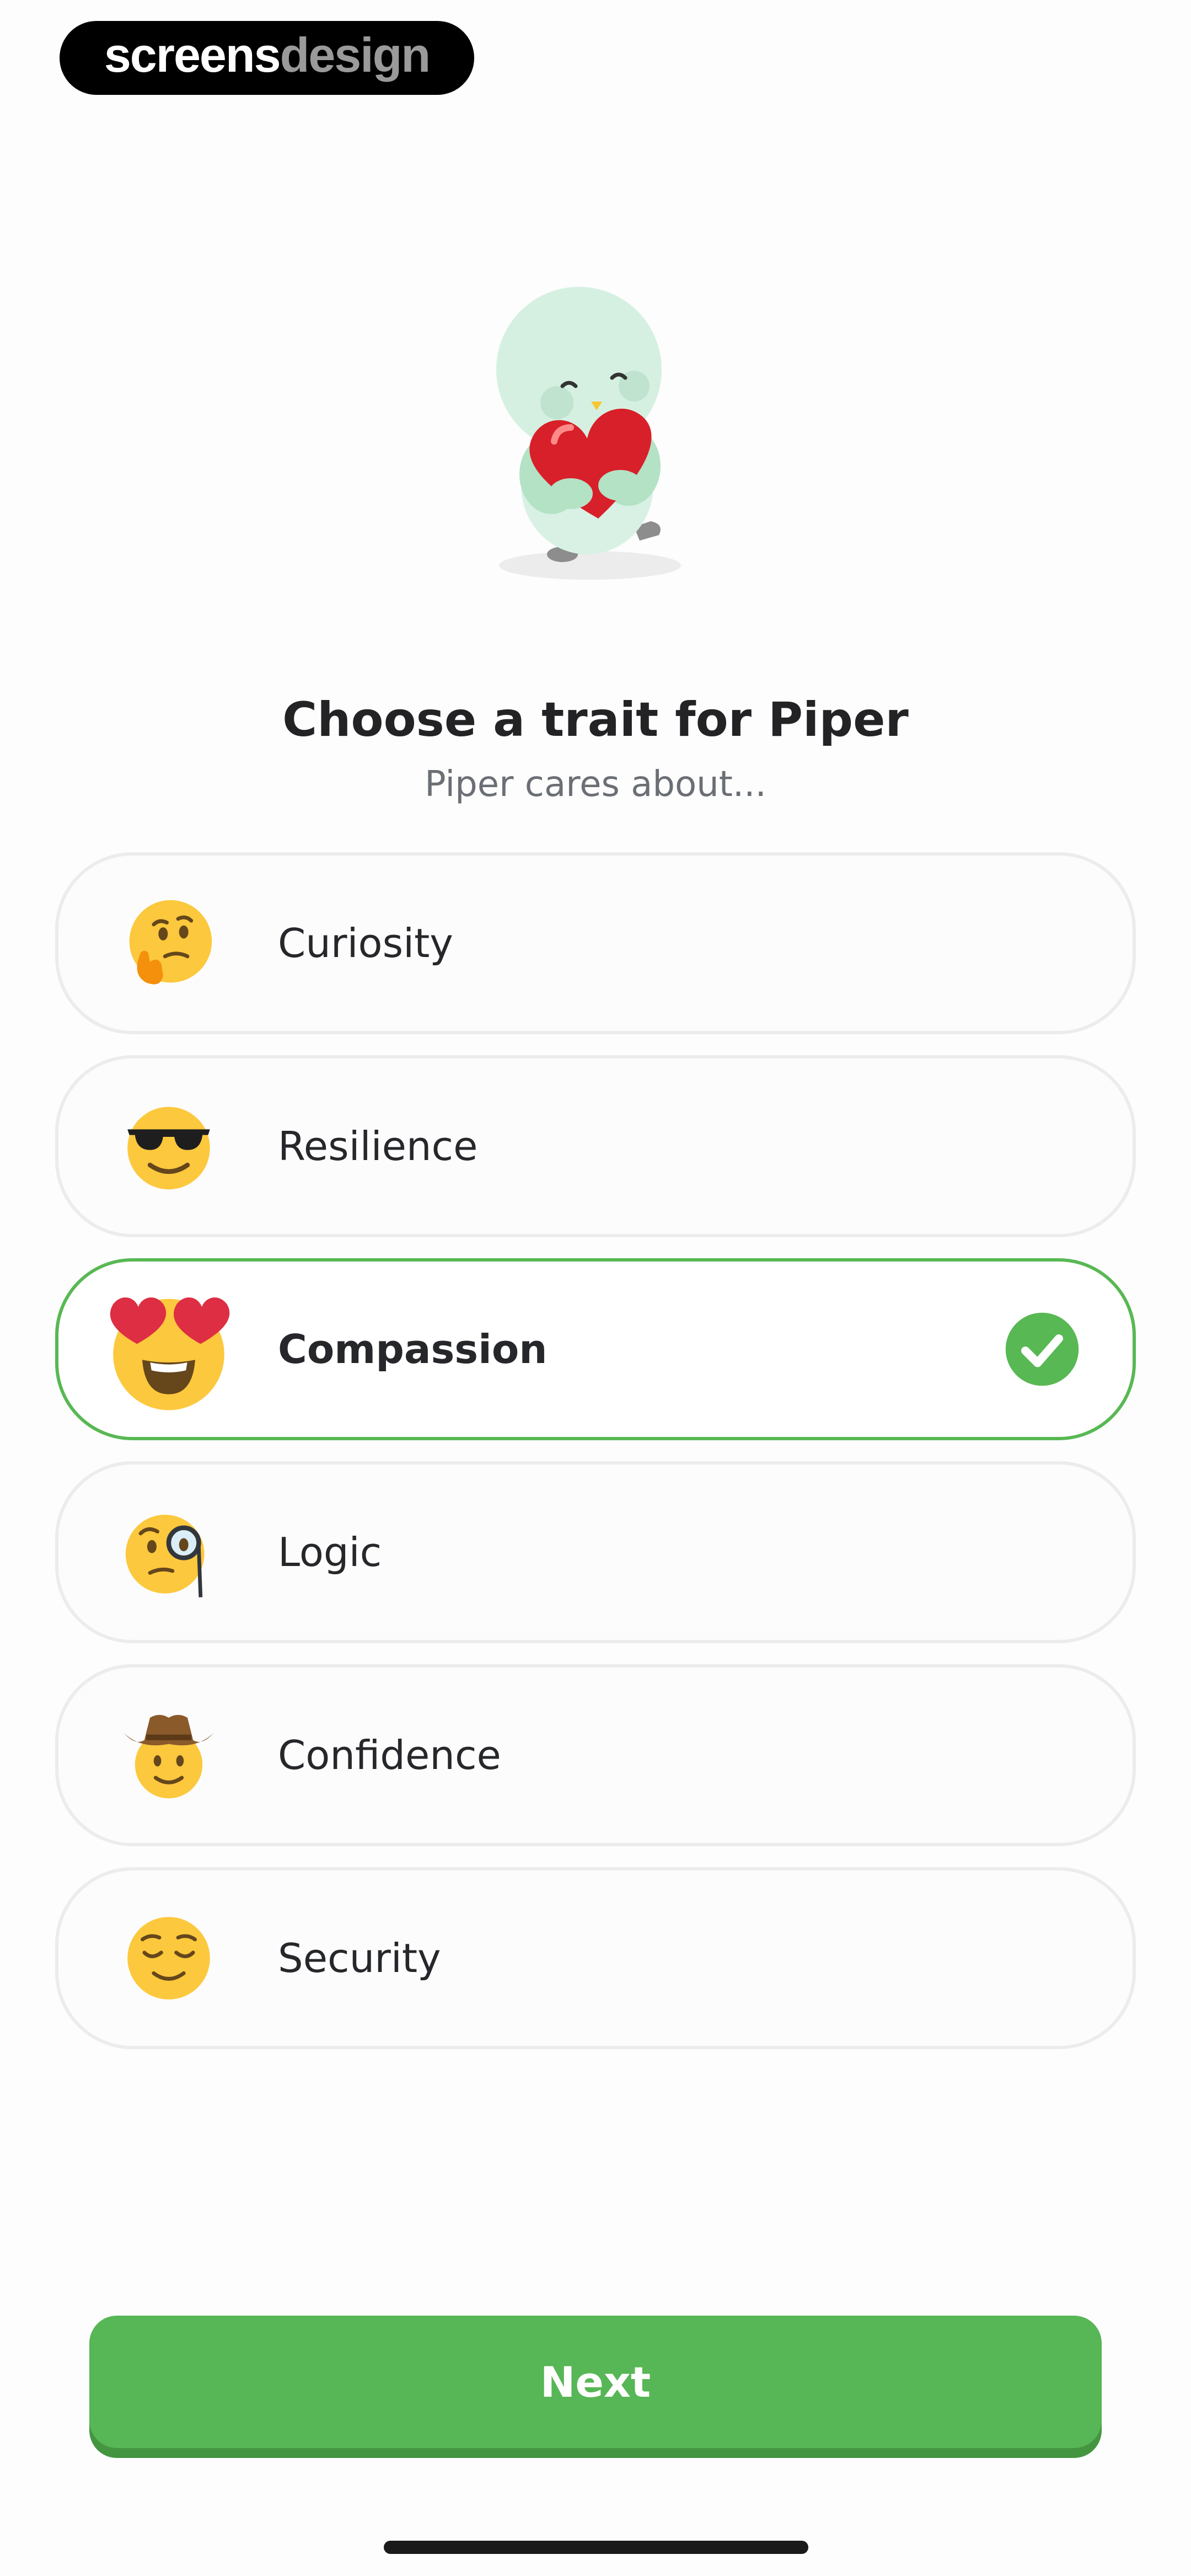 The image size is (1191, 2576). I want to click on monocle-face-icon, so click(169, 1552).